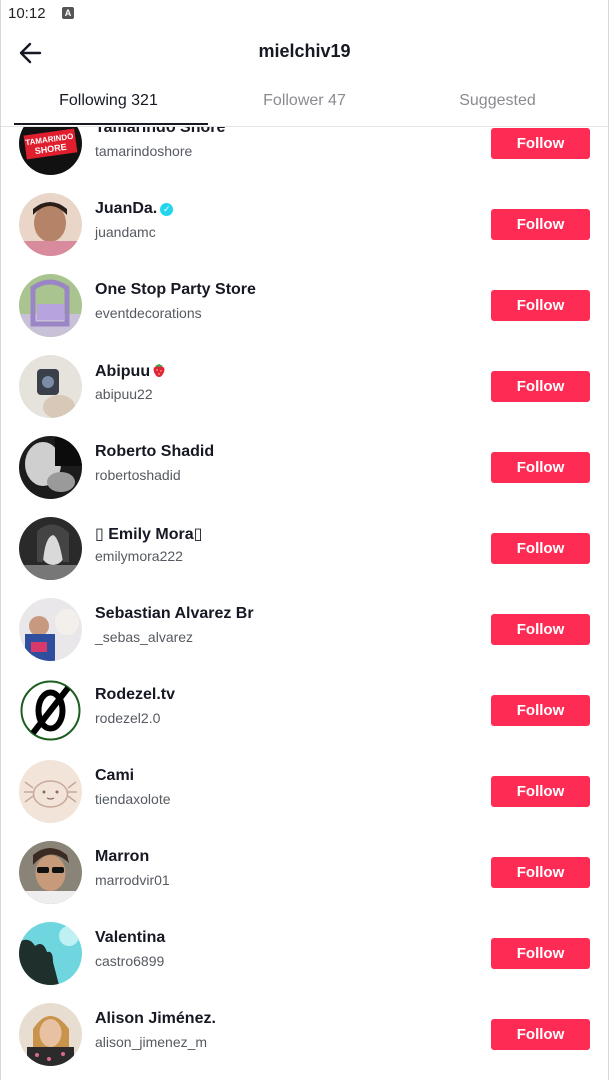 The width and height of the screenshot is (609, 1080). Describe the element at coordinates (139, 556) in the screenshot. I see `user-handle: emilymora222` at that location.